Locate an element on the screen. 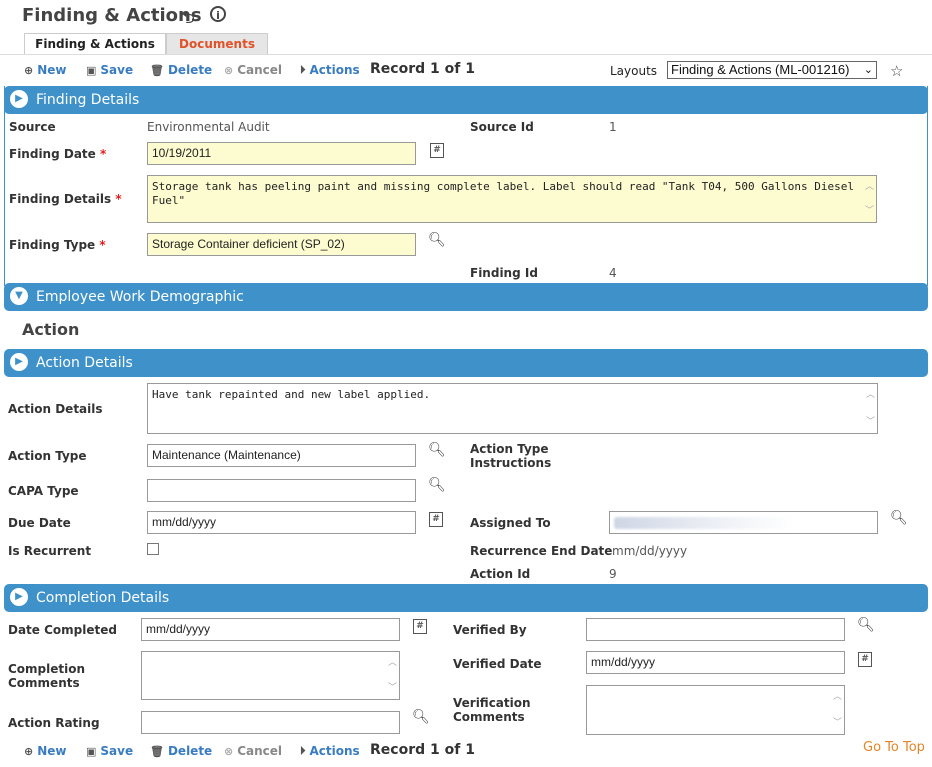 This screenshot has width=932, height=767. go-to-top-link: Go To Top is located at coordinates (894, 747).